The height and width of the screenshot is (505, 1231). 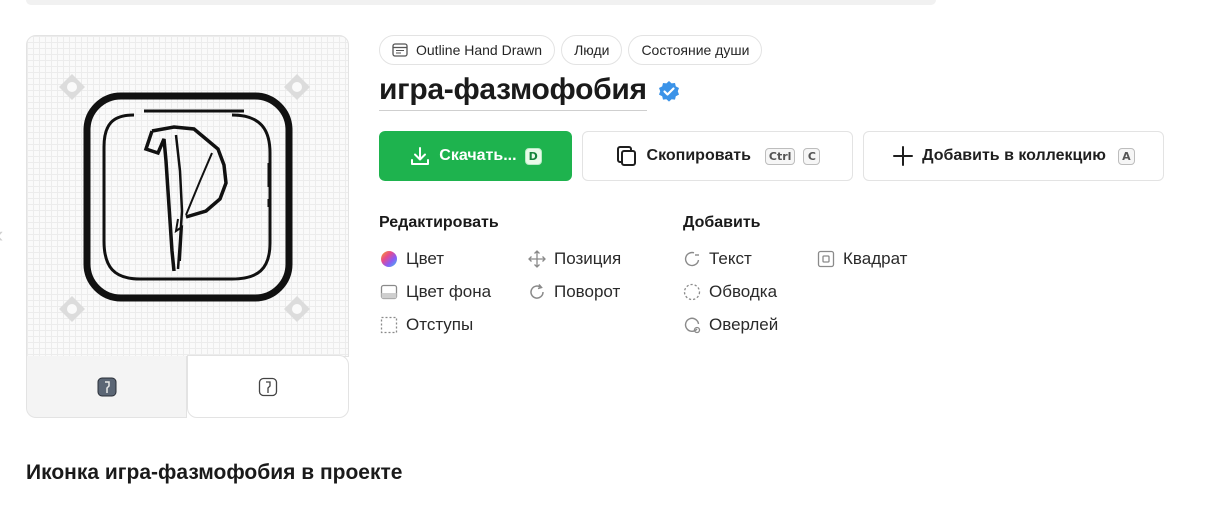 I want to click on add-text-option: Текст, so click(x=717, y=259).